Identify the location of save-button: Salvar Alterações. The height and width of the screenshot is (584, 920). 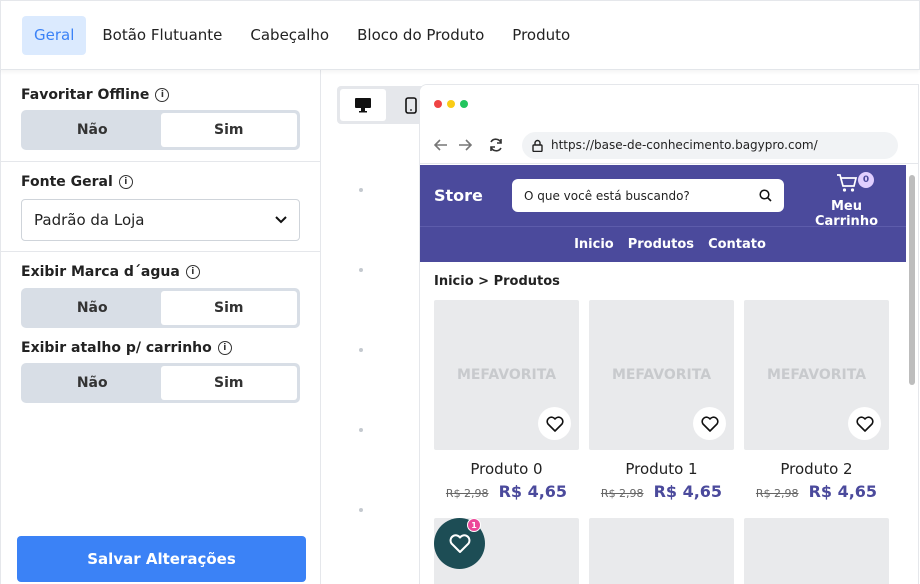
(161, 559).